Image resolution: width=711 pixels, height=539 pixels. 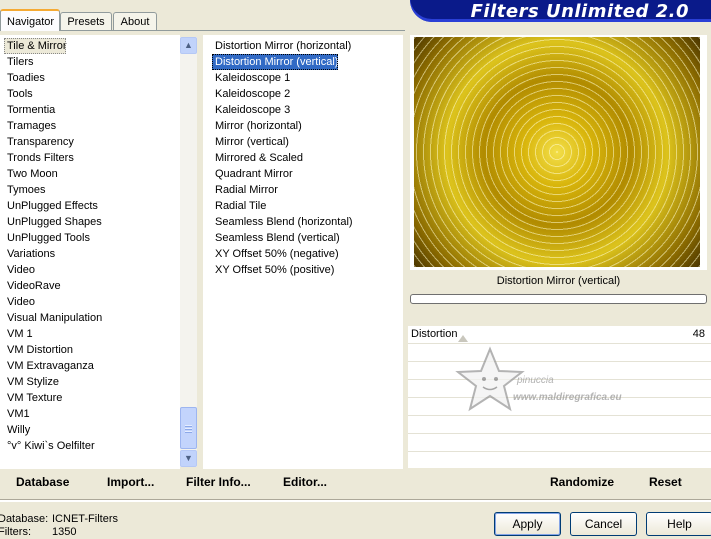 I want to click on category-item: UnPlugged Effects, so click(x=49, y=206).